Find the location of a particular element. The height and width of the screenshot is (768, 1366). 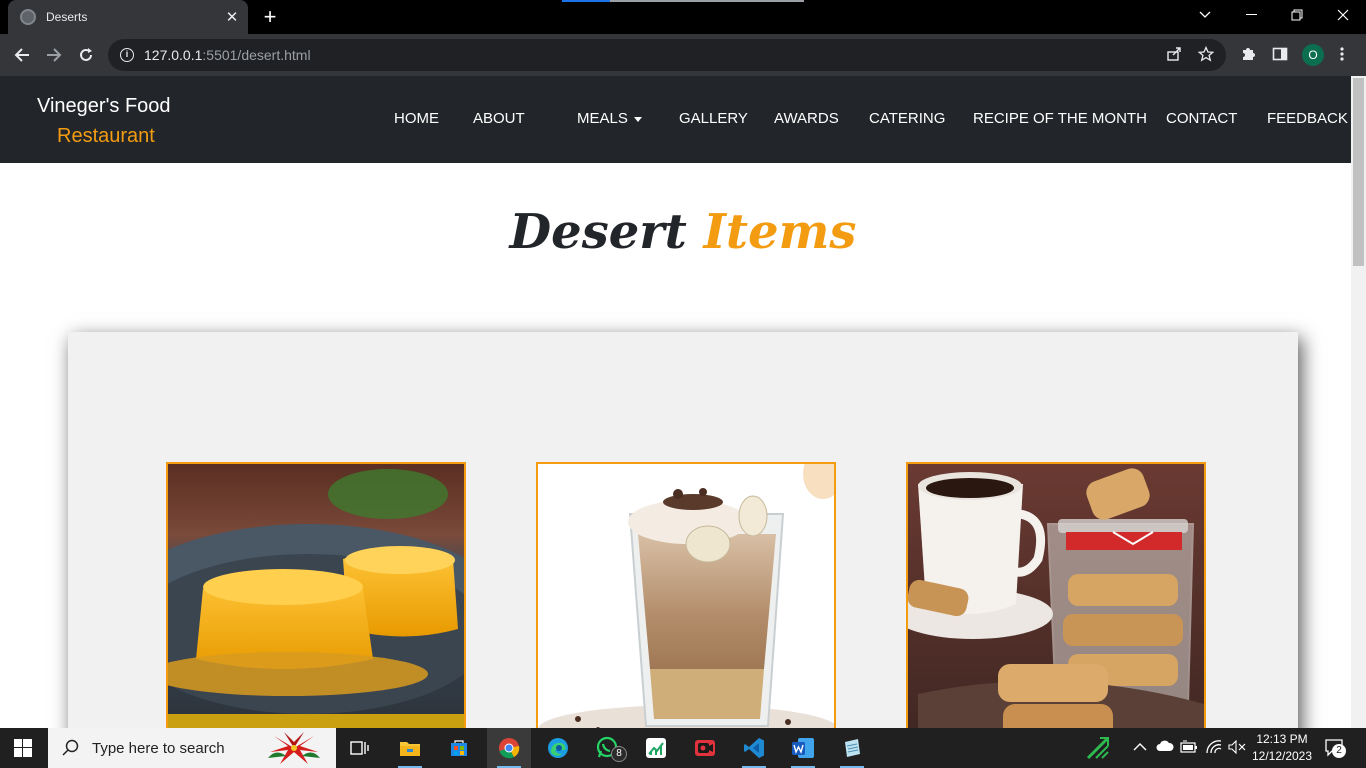

dessert-card-custard is located at coordinates (316, 595).